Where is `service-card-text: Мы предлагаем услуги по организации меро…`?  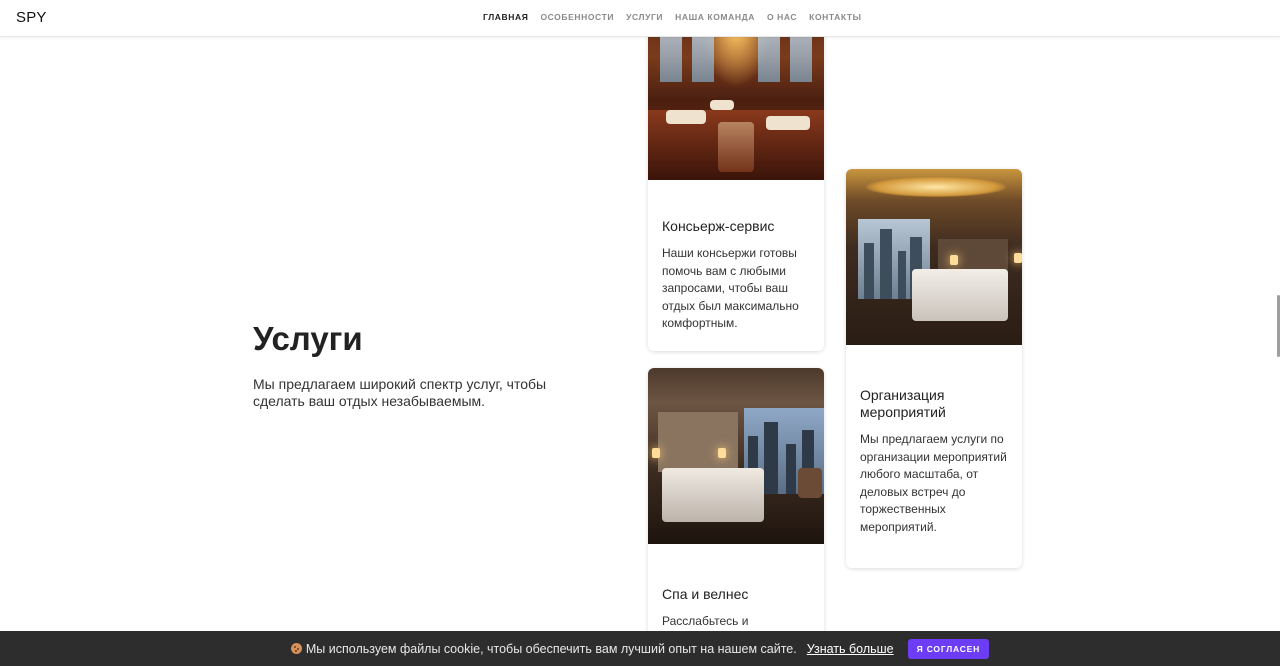
service-card-text: Мы предлагаем услуги по организации меро… is located at coordinates (933, 483).